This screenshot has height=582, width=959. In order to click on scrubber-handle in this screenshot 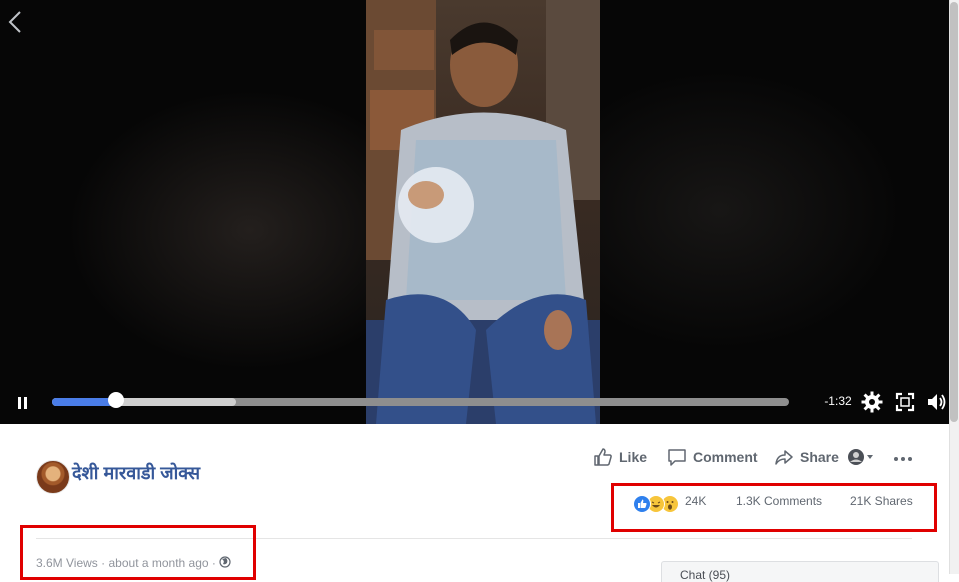, I will do `click(116, 400)`.